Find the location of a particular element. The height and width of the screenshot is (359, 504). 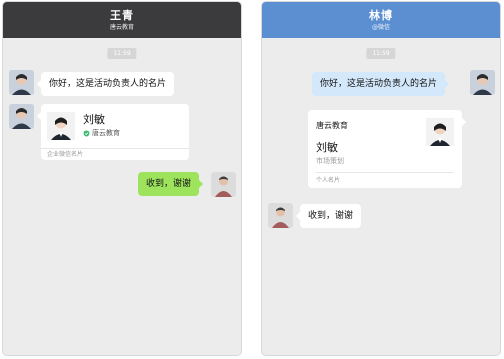

chat-header: 林博 @微信 is located at coordinates (381, 20).